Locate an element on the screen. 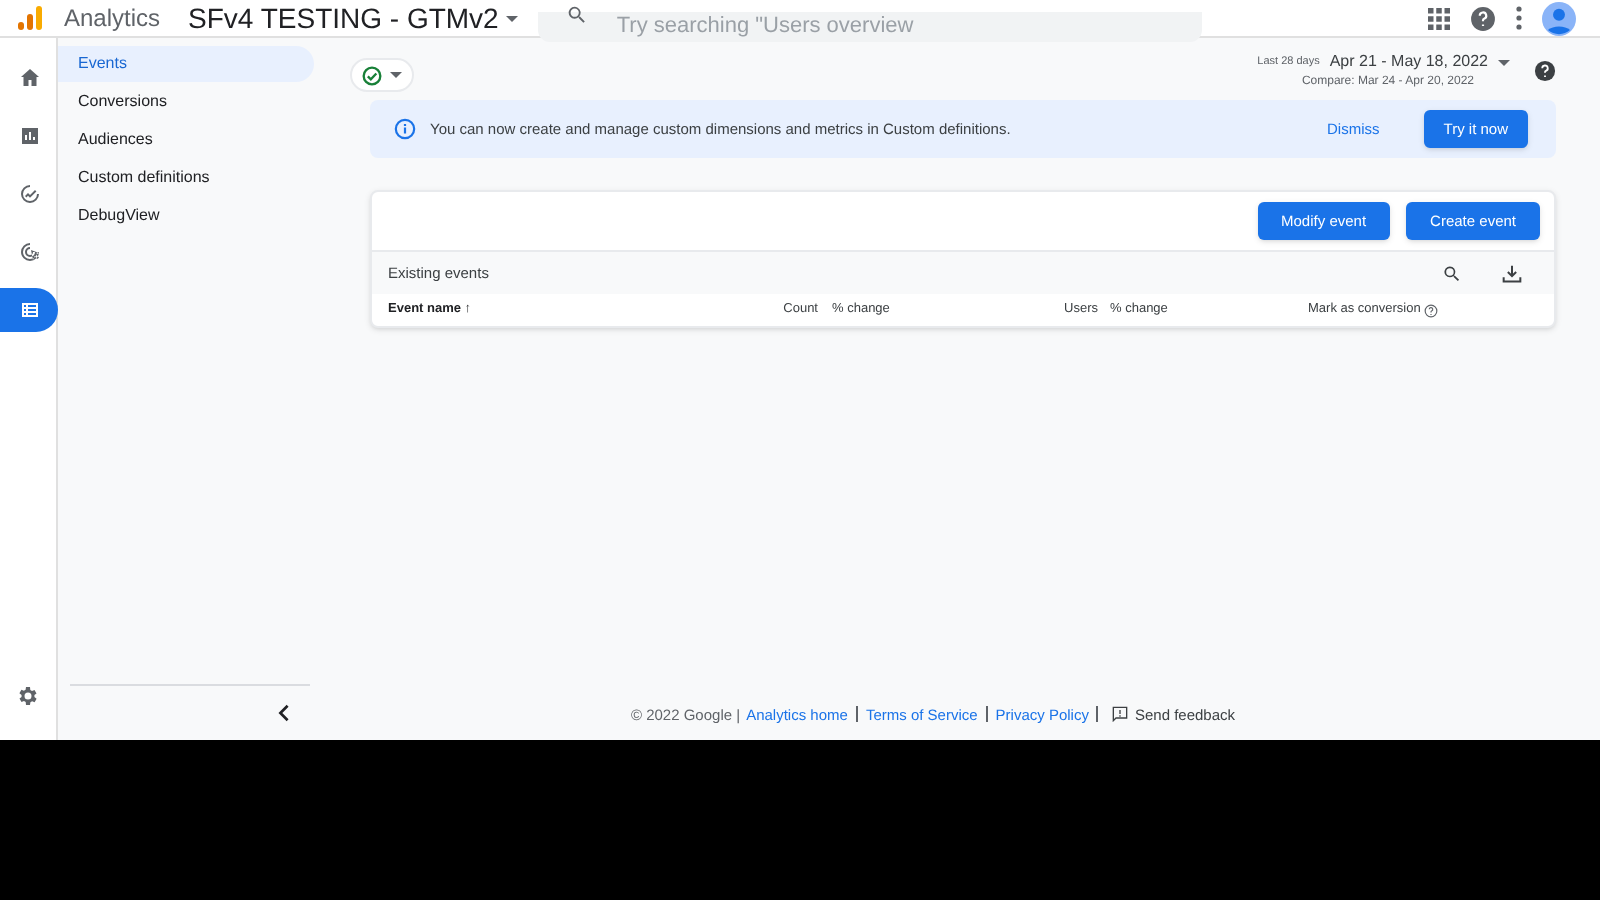 This screenshot has width=1600, height=900. check-circle-icon is located at coordinates (372, 75).